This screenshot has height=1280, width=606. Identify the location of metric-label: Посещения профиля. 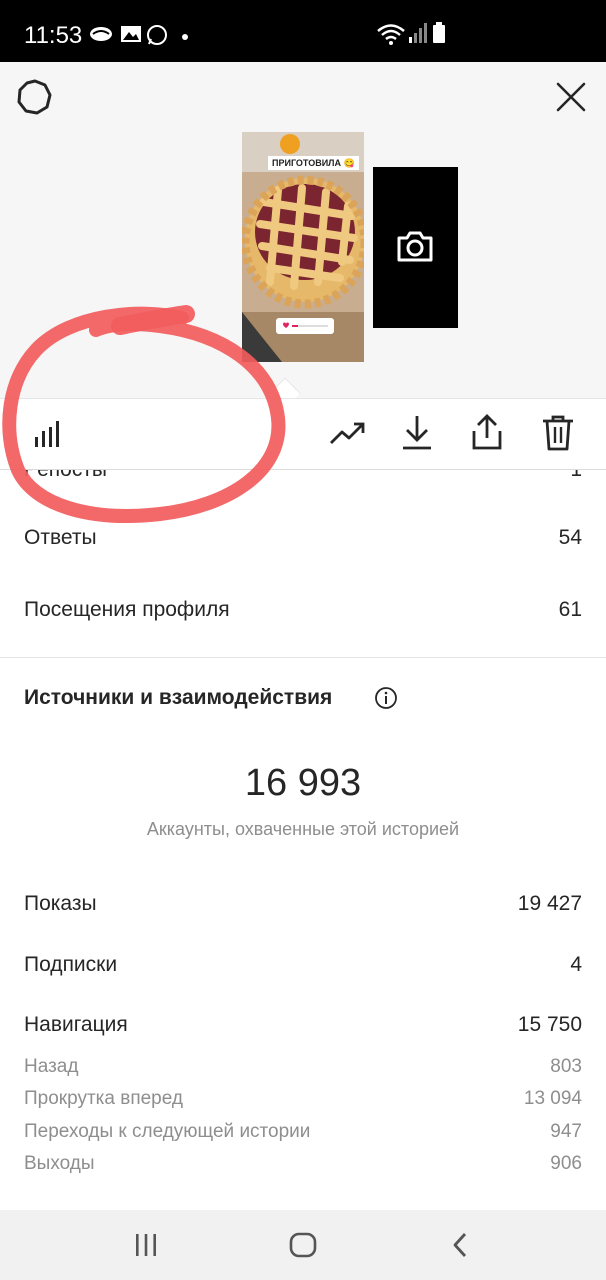
(127, 609).